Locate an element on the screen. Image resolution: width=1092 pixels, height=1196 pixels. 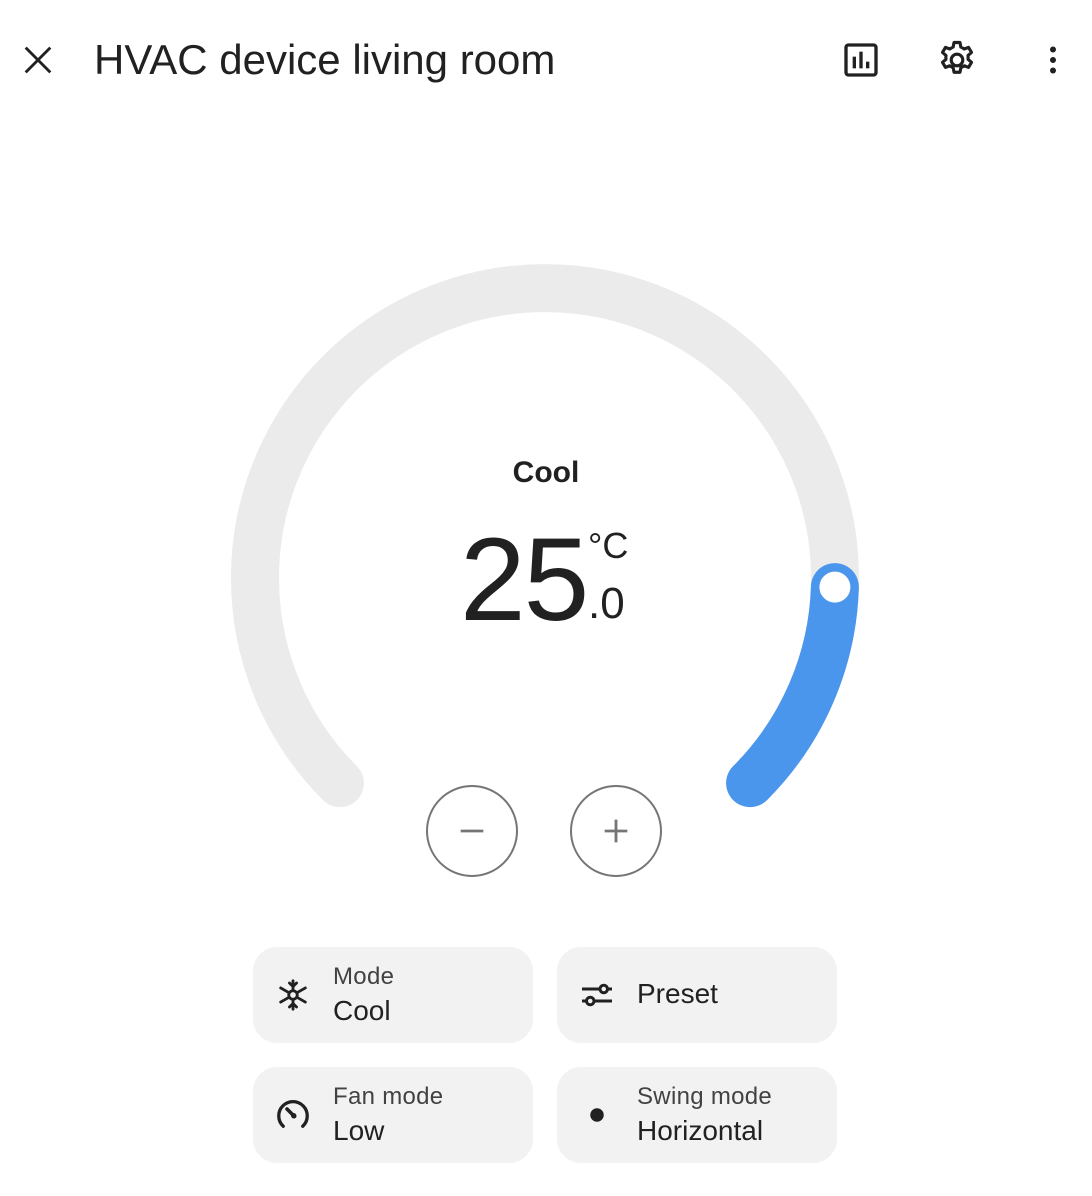
swing-mode-label: Swing mode is located at coordinates (705, 1096).